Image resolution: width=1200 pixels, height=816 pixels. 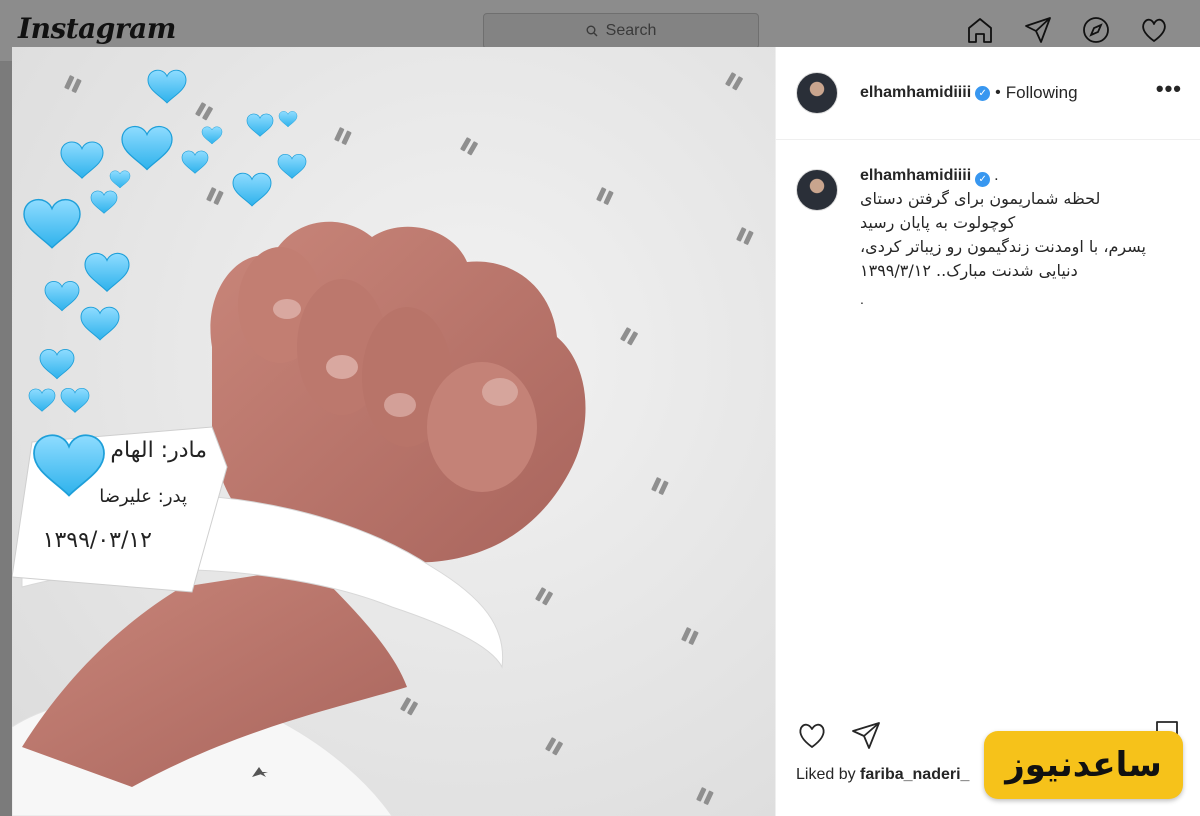 I want to click on wristband-mother-text: مادر: الهام, so click(x=158, y=450).